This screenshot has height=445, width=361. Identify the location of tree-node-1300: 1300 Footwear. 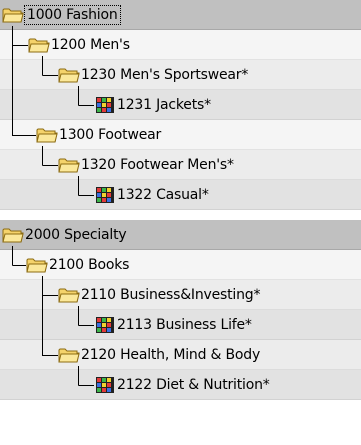
(98, 135).